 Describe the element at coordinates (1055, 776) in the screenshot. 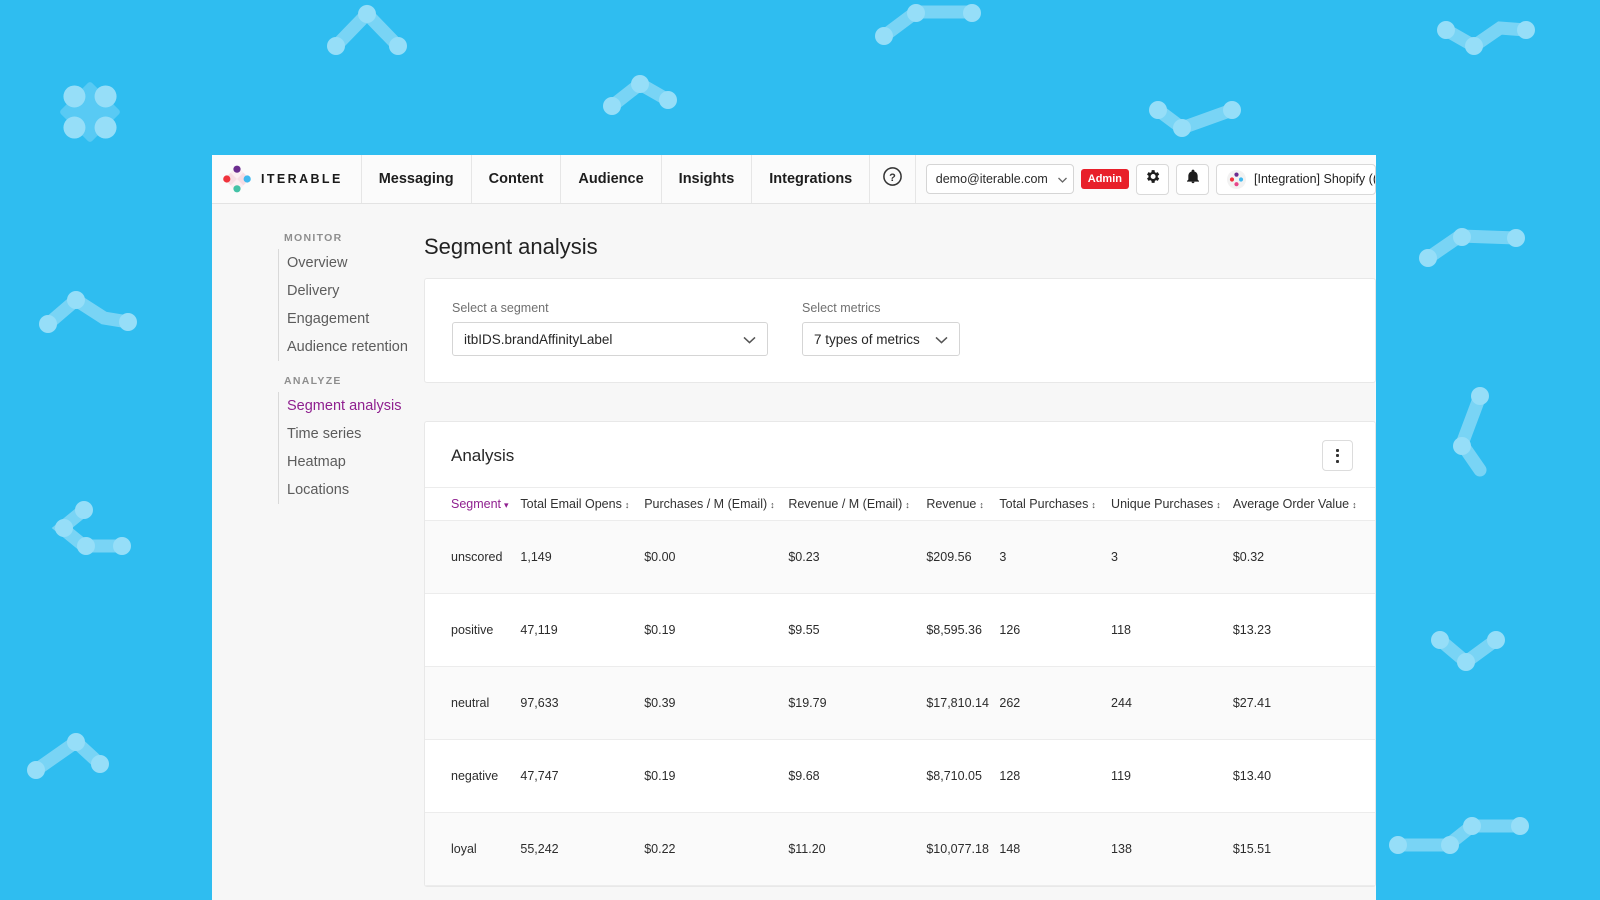

I see `cell-value: 128` at that location.